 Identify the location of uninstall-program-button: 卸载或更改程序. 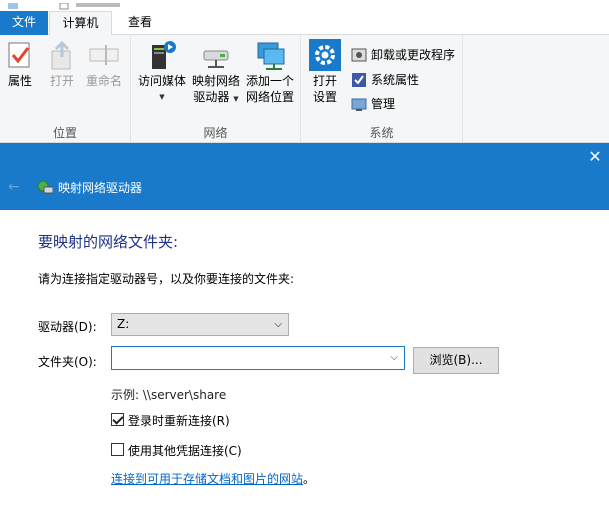
(402, 55).